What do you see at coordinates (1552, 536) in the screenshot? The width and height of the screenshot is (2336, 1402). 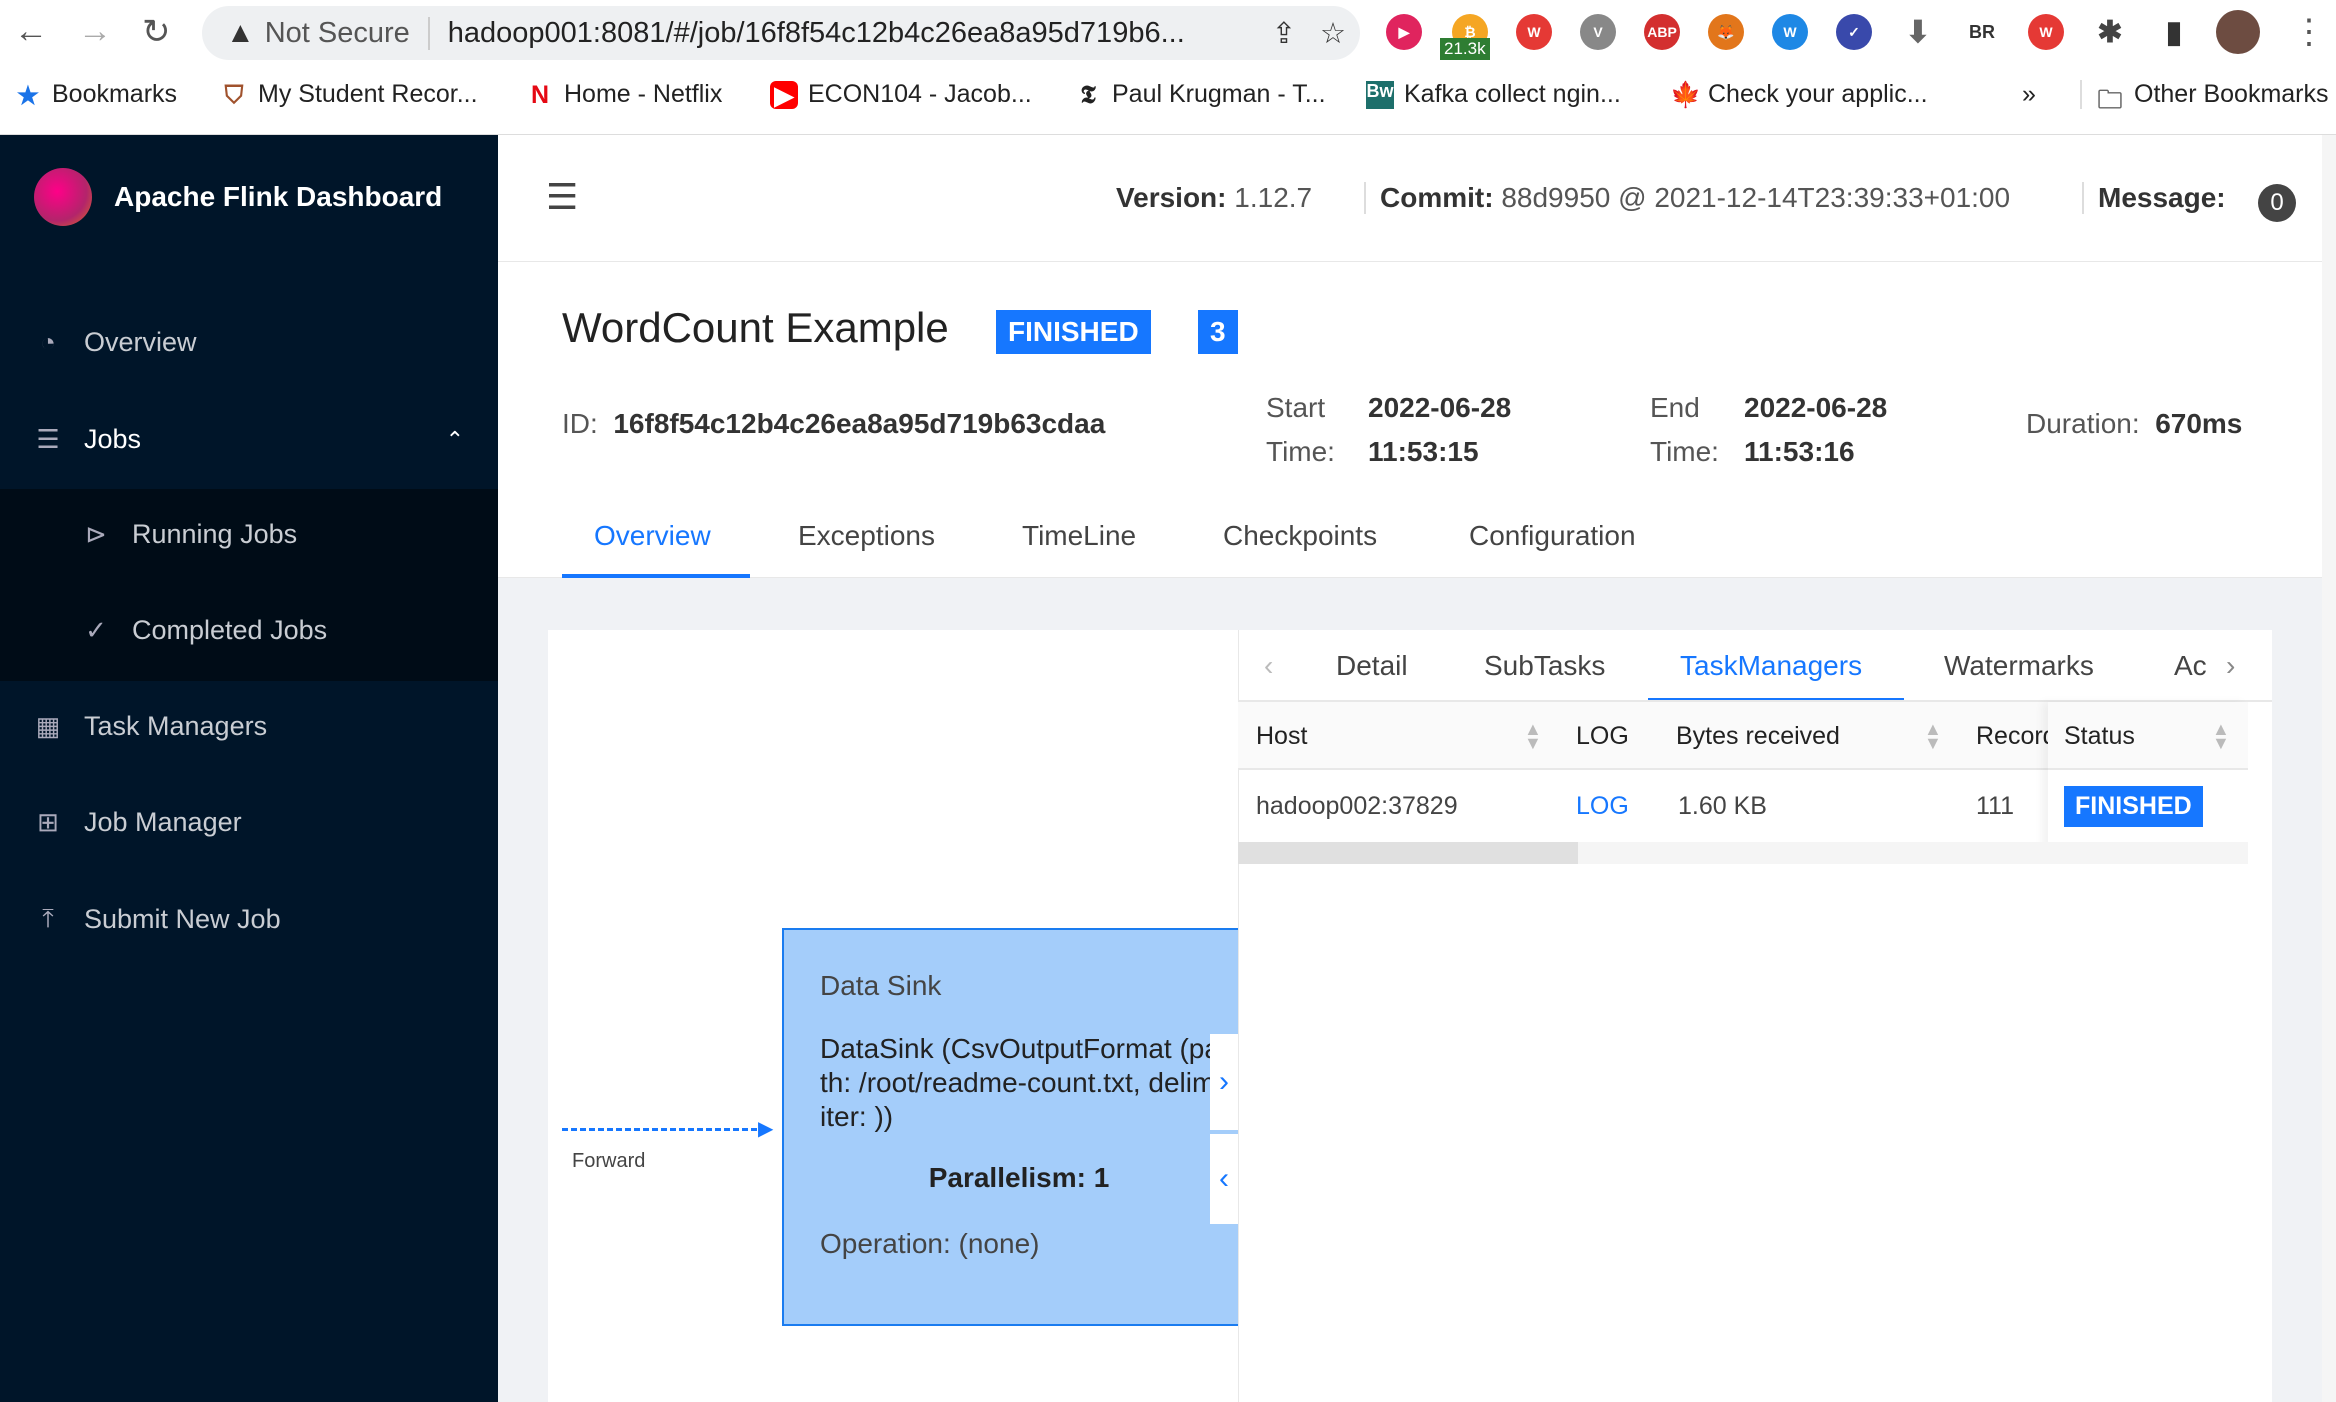 I see `tab-configuration: Configuration` at bounding box center [1552, 536].